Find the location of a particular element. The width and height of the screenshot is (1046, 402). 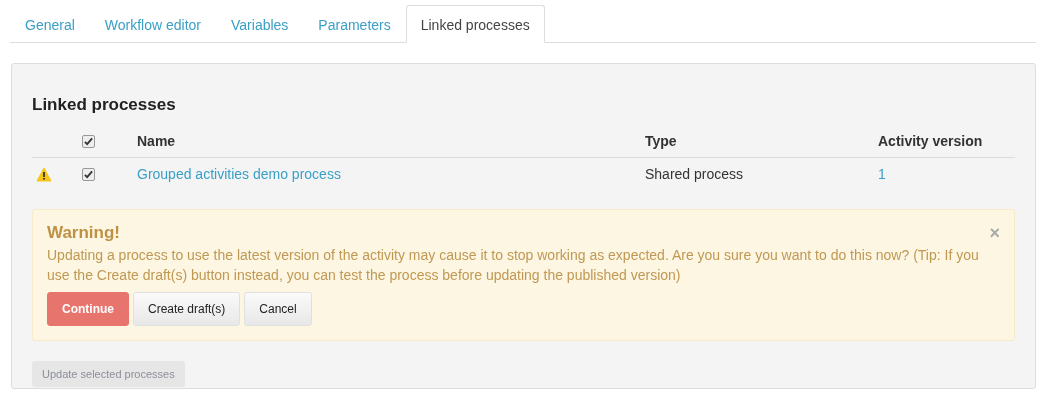

column-header: Type is located at coordinates (661, 140).